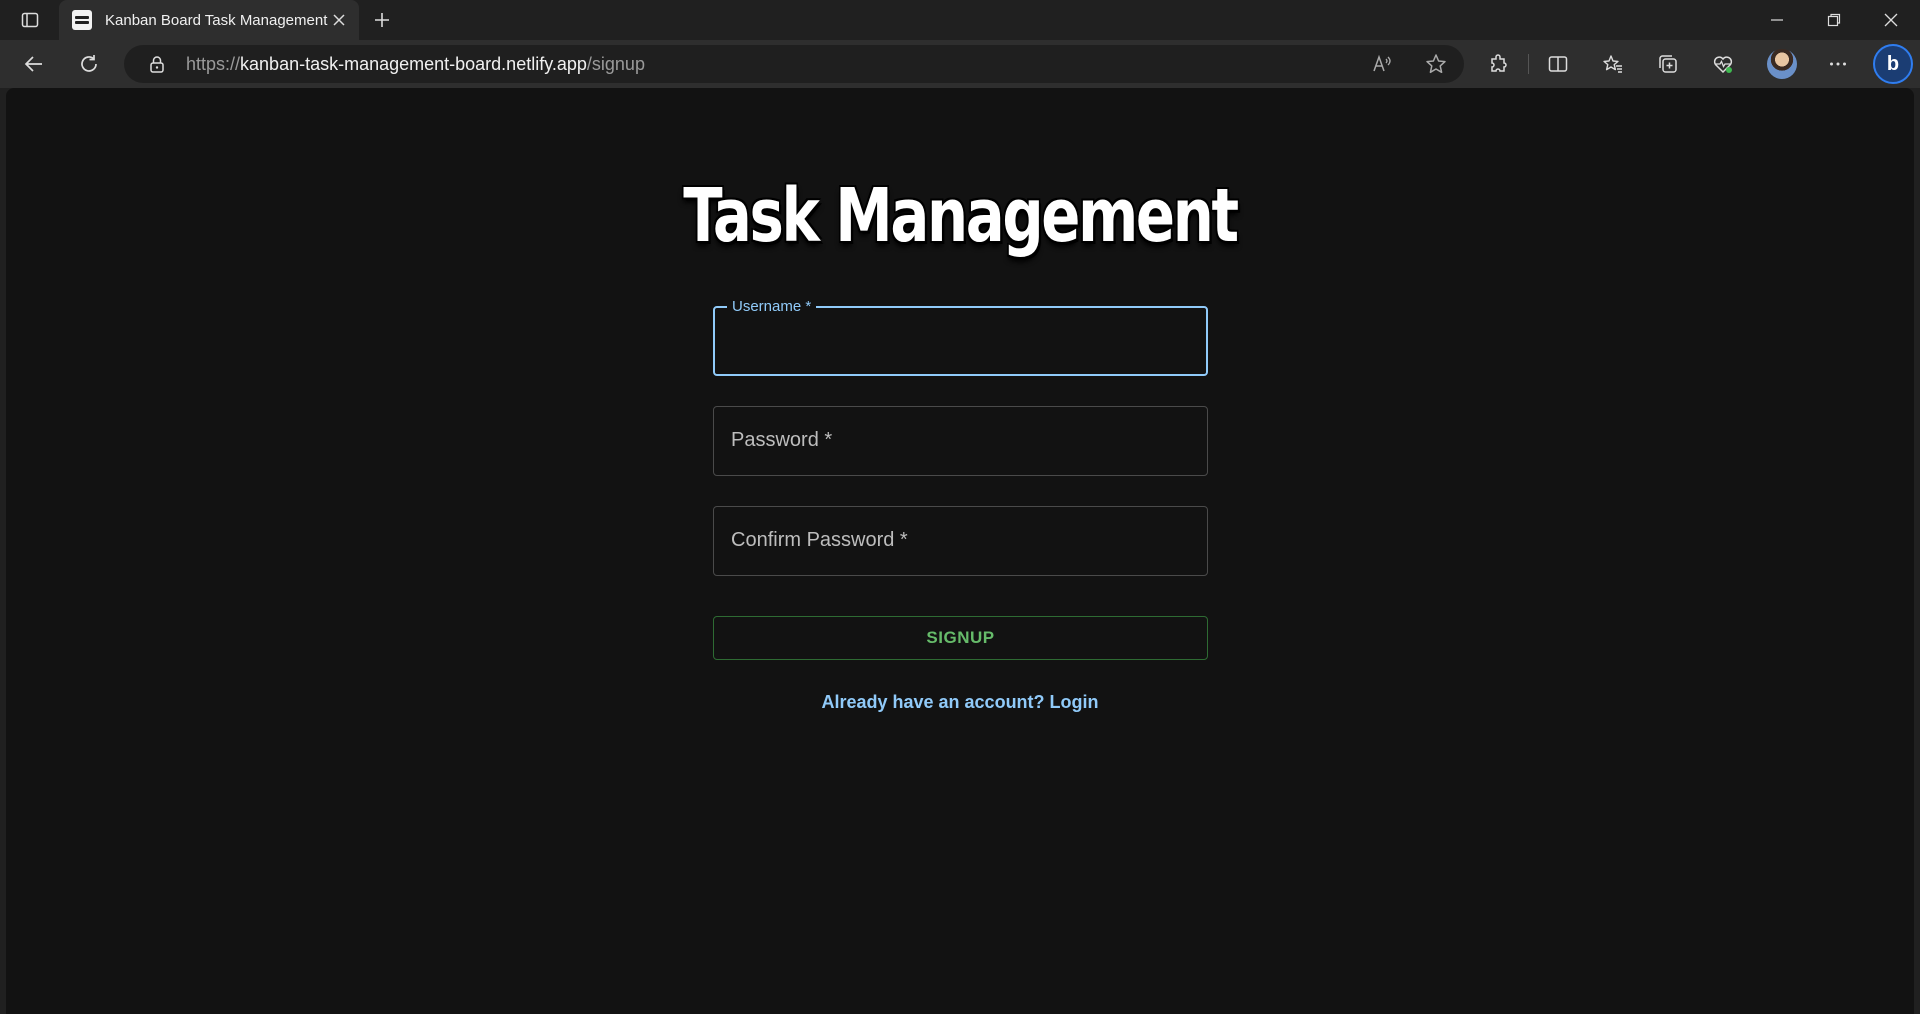 Image resolution: width=1920 pixels, height=1014 pixels. Describe the element at coordinates (82, 20) in the screenshot. I see `site-favicon-icon` at that location.